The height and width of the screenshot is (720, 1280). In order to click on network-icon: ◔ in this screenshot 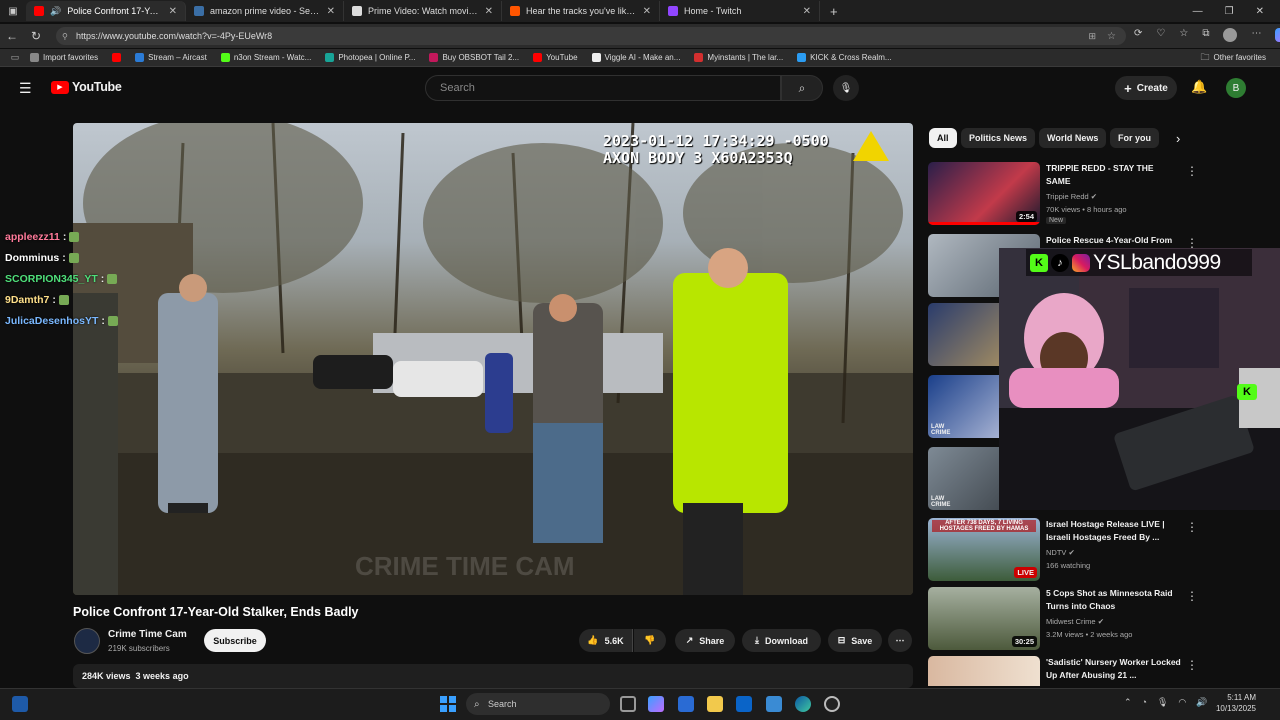, I will do `click(1144, 702)`.